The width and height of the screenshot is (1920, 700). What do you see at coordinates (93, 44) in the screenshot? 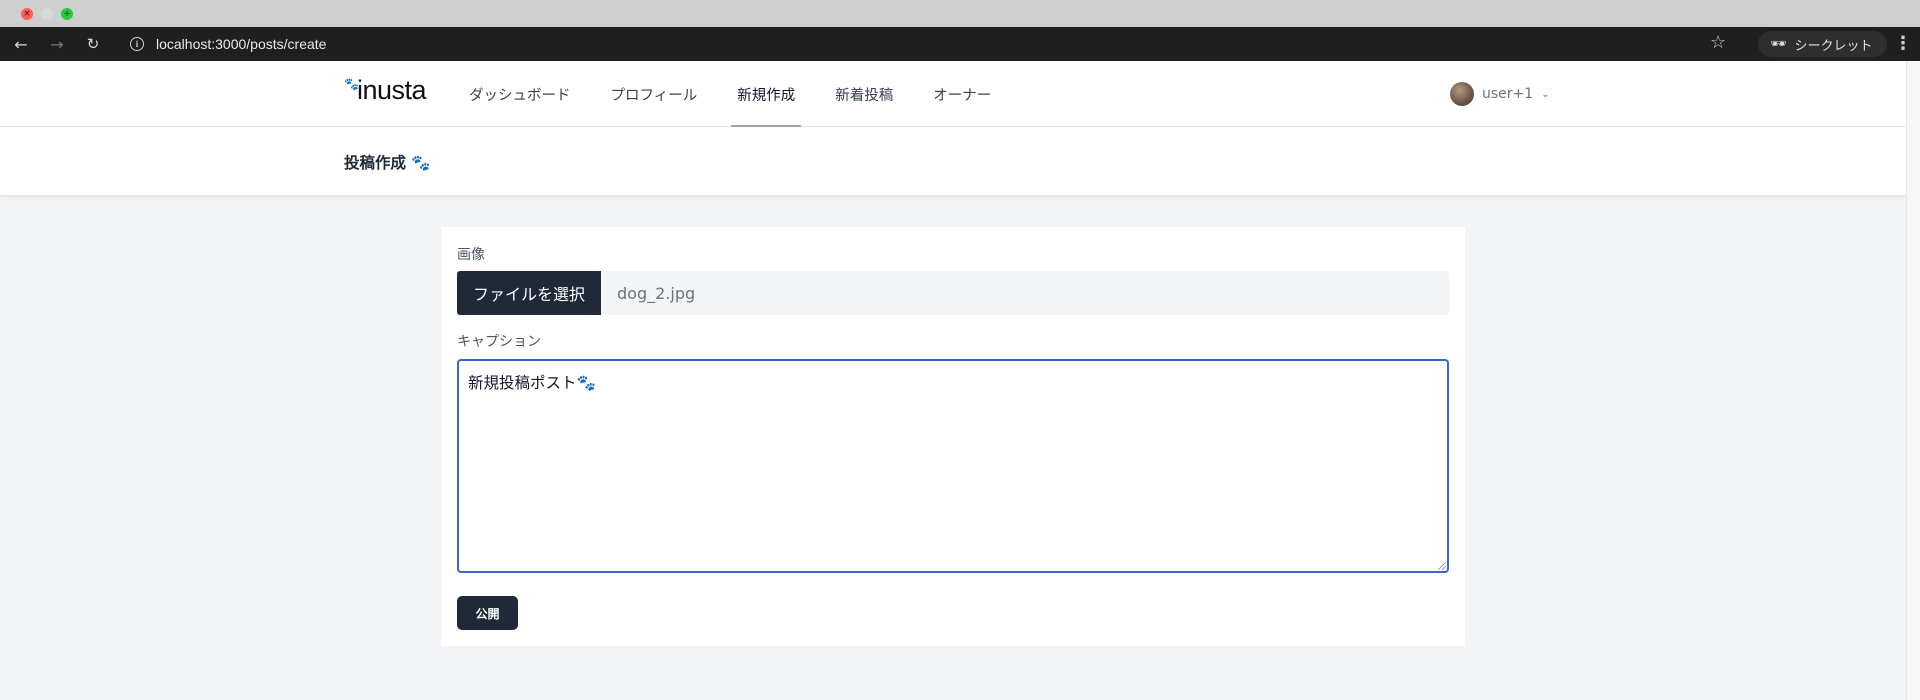
I see `reload-icon: ↻` at bounding box center [93, 44].